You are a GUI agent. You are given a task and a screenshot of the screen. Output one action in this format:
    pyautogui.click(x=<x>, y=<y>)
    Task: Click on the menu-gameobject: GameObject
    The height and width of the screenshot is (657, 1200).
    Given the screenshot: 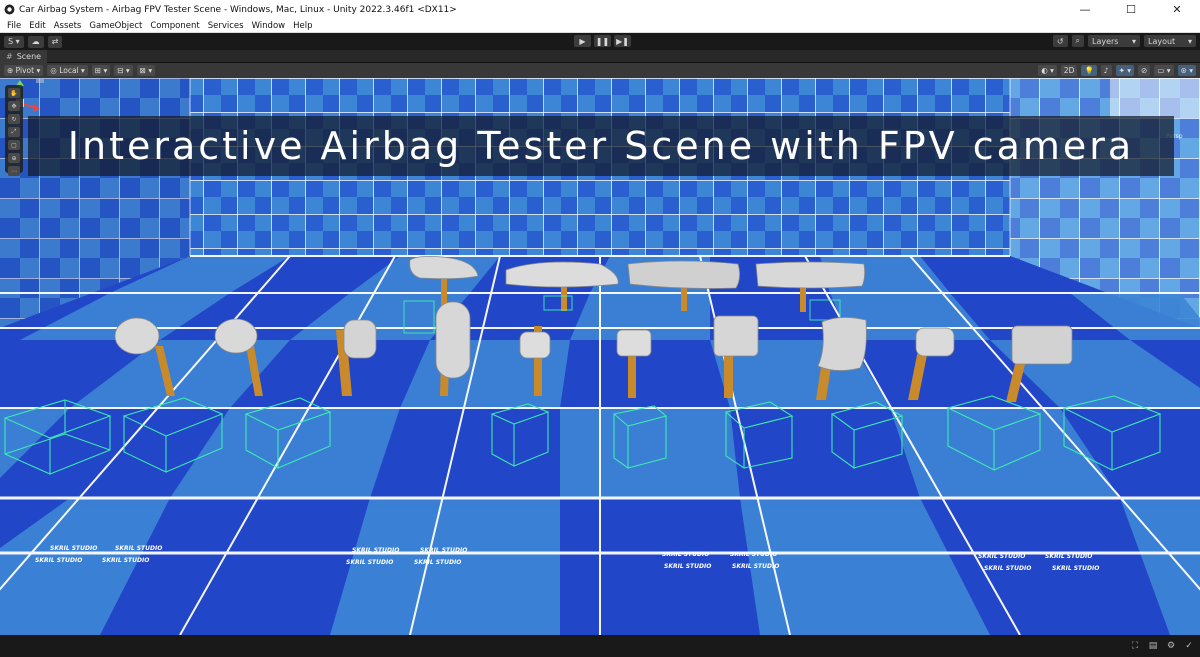 What is the action you would take?
    pyautogui.click(x=115, y=26)
    